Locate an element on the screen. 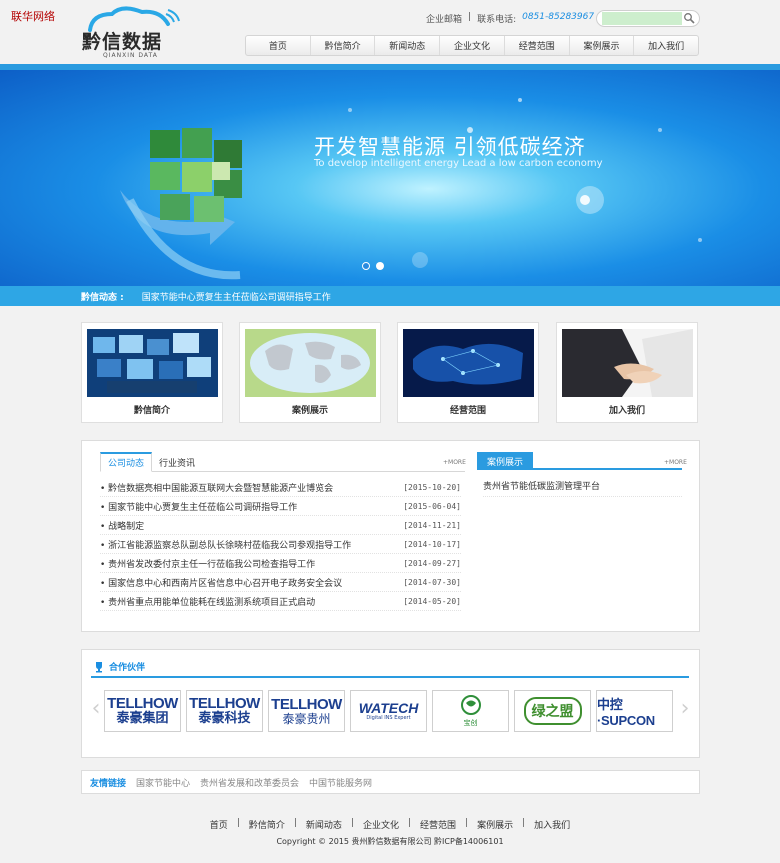  nav-item-culture: 企业文化 is located at coordinates (472, 45).